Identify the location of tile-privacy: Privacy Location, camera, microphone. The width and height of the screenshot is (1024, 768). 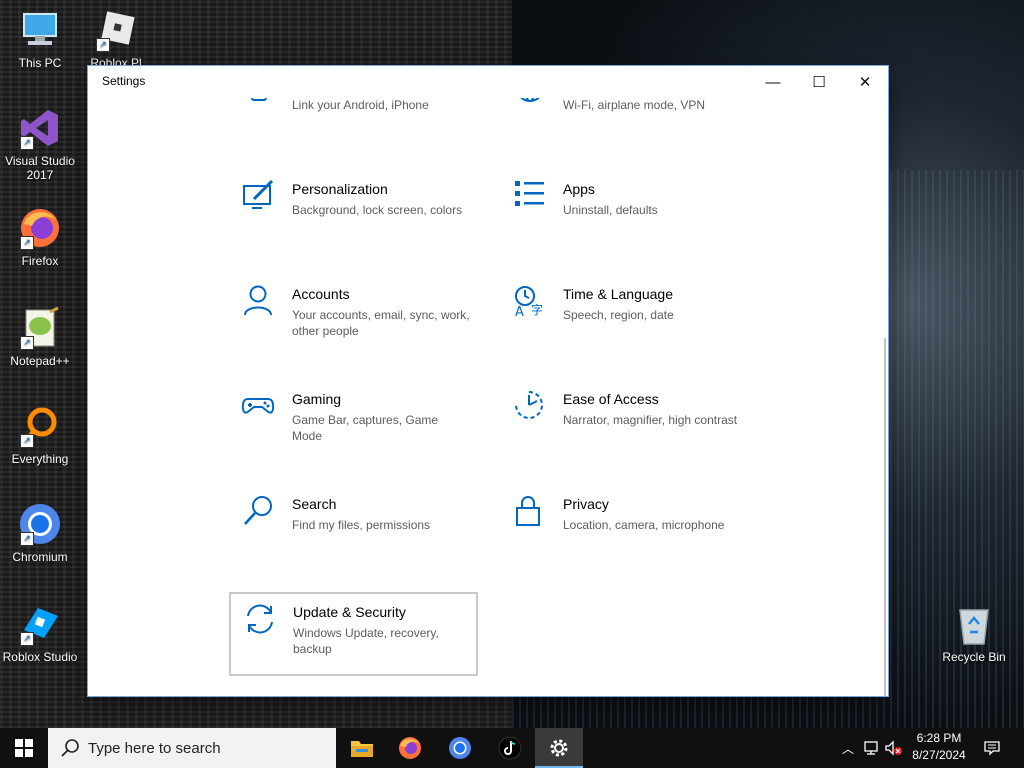
(625, 527).